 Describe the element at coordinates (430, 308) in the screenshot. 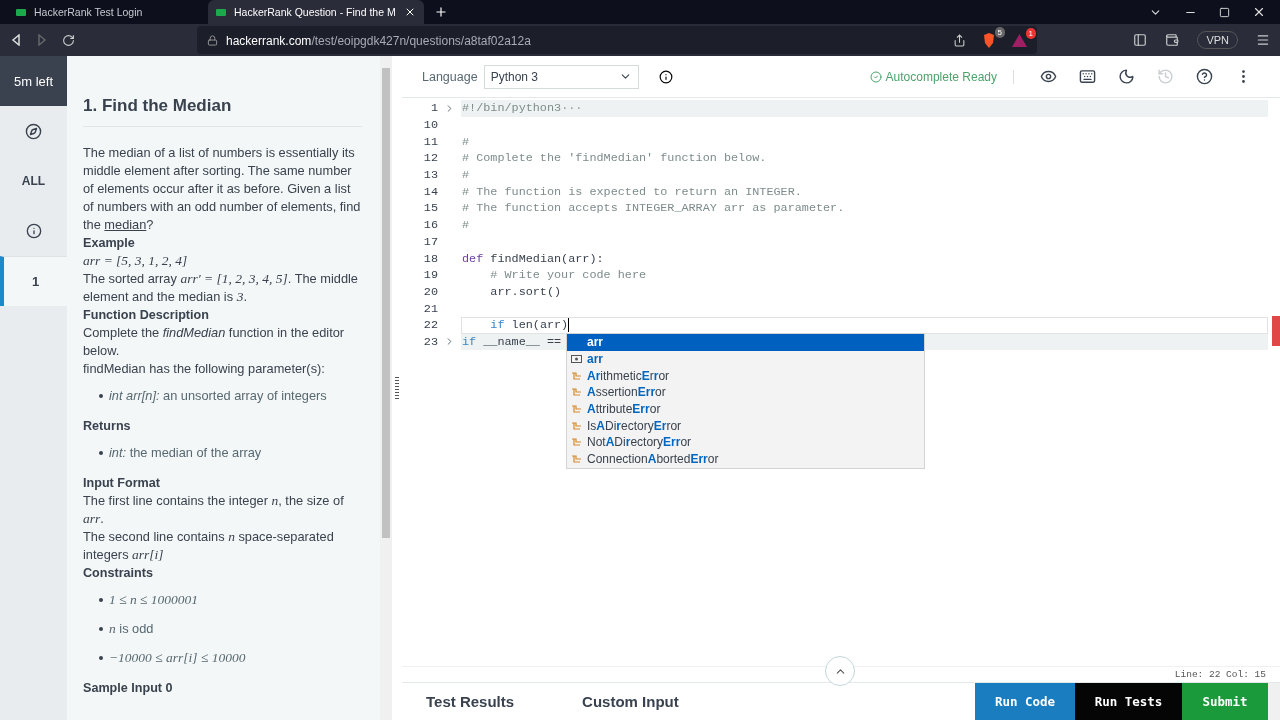

I see `line-number: 21` at that location.